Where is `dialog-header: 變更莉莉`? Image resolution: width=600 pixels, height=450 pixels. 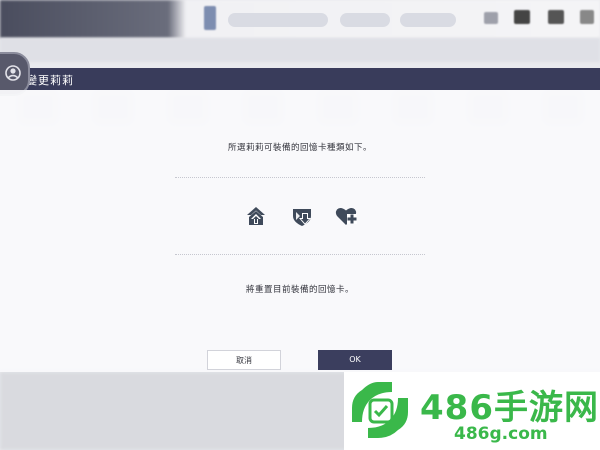 dialog-header: 變更莉莉 is located at coordinates (300, 79).